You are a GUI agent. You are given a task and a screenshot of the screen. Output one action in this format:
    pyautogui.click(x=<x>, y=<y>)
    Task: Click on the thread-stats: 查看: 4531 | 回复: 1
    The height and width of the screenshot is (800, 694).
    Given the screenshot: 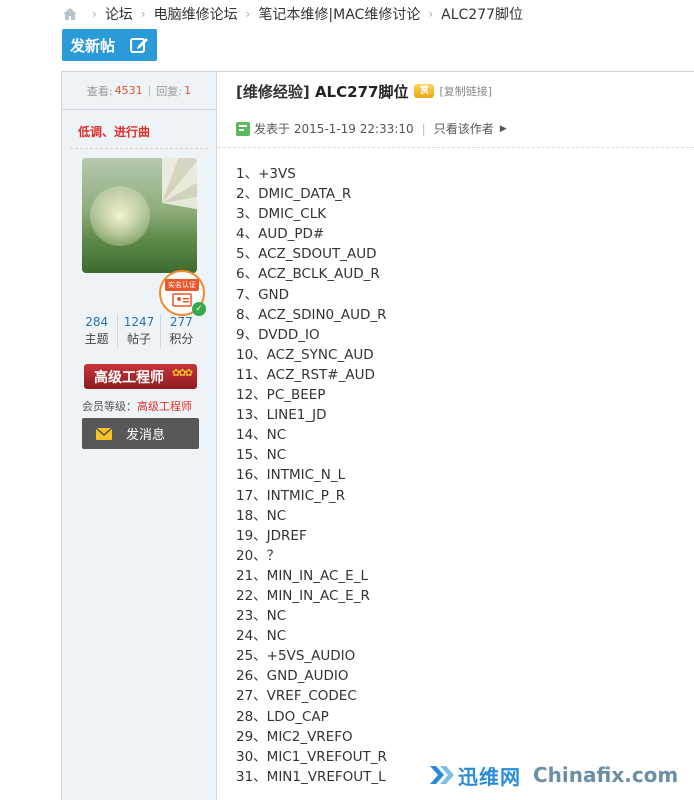 What is the action you would take?
    pyautogui.click(x=139, y=91)
    